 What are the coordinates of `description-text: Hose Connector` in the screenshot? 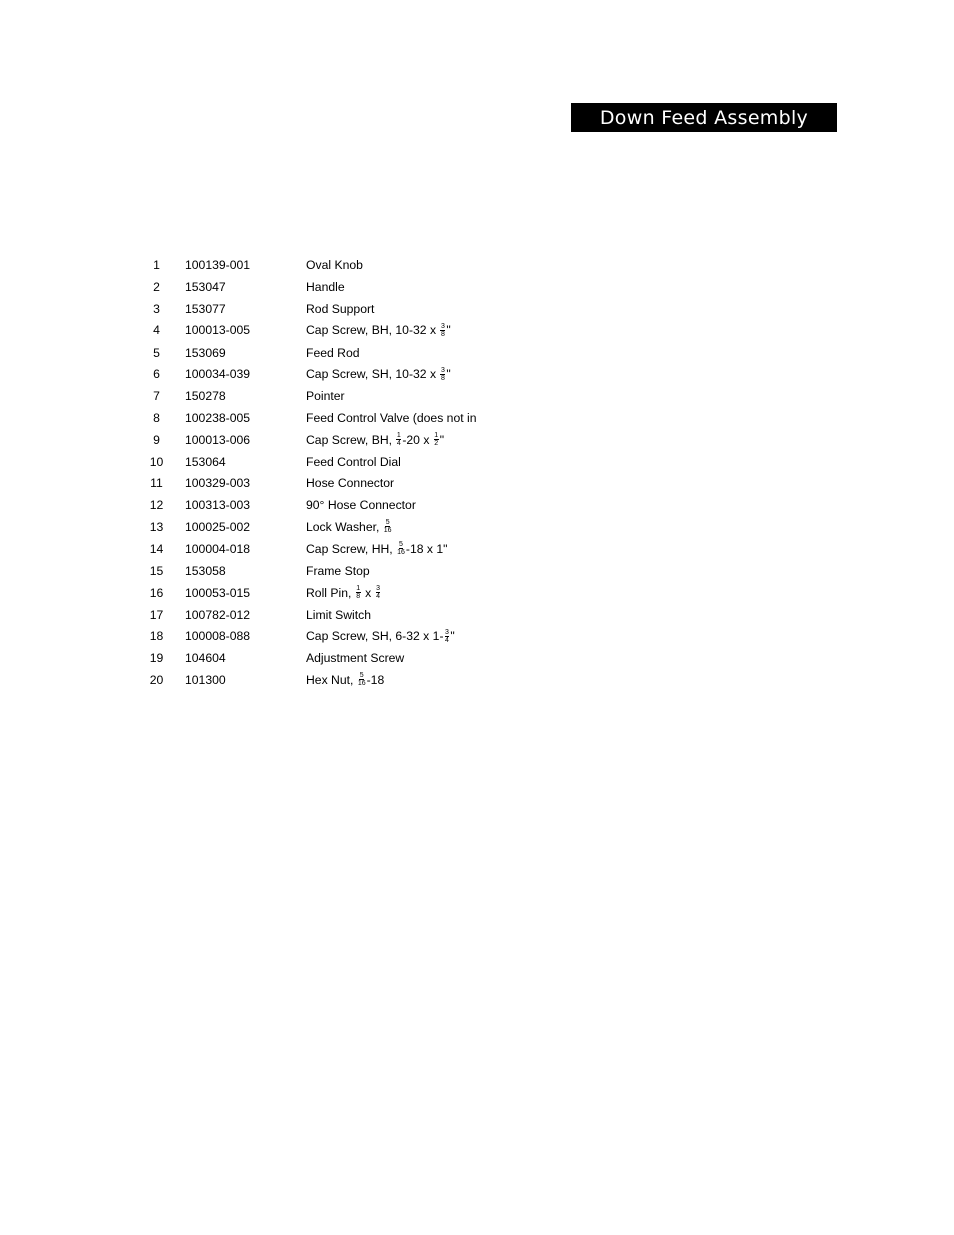 It's located at (350, 483).